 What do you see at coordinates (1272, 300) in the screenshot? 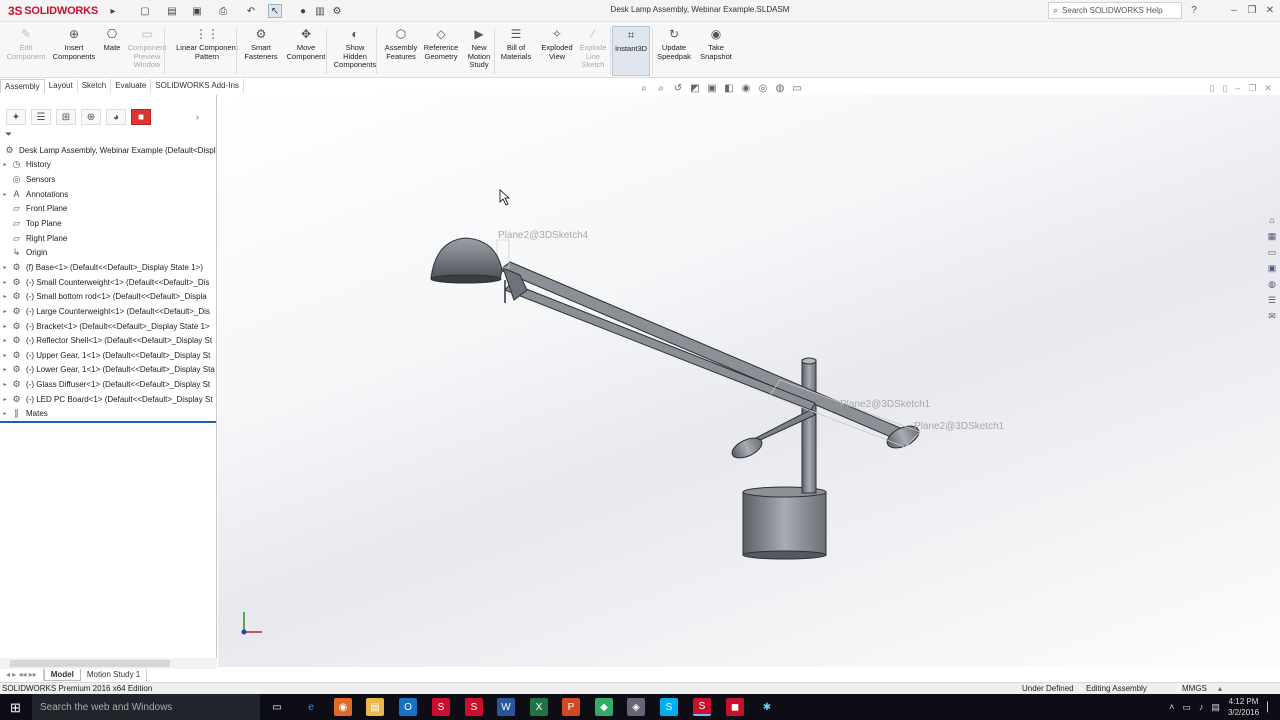
I see `custom-properties-icon: ☰` at bounding box center [1272, 300].